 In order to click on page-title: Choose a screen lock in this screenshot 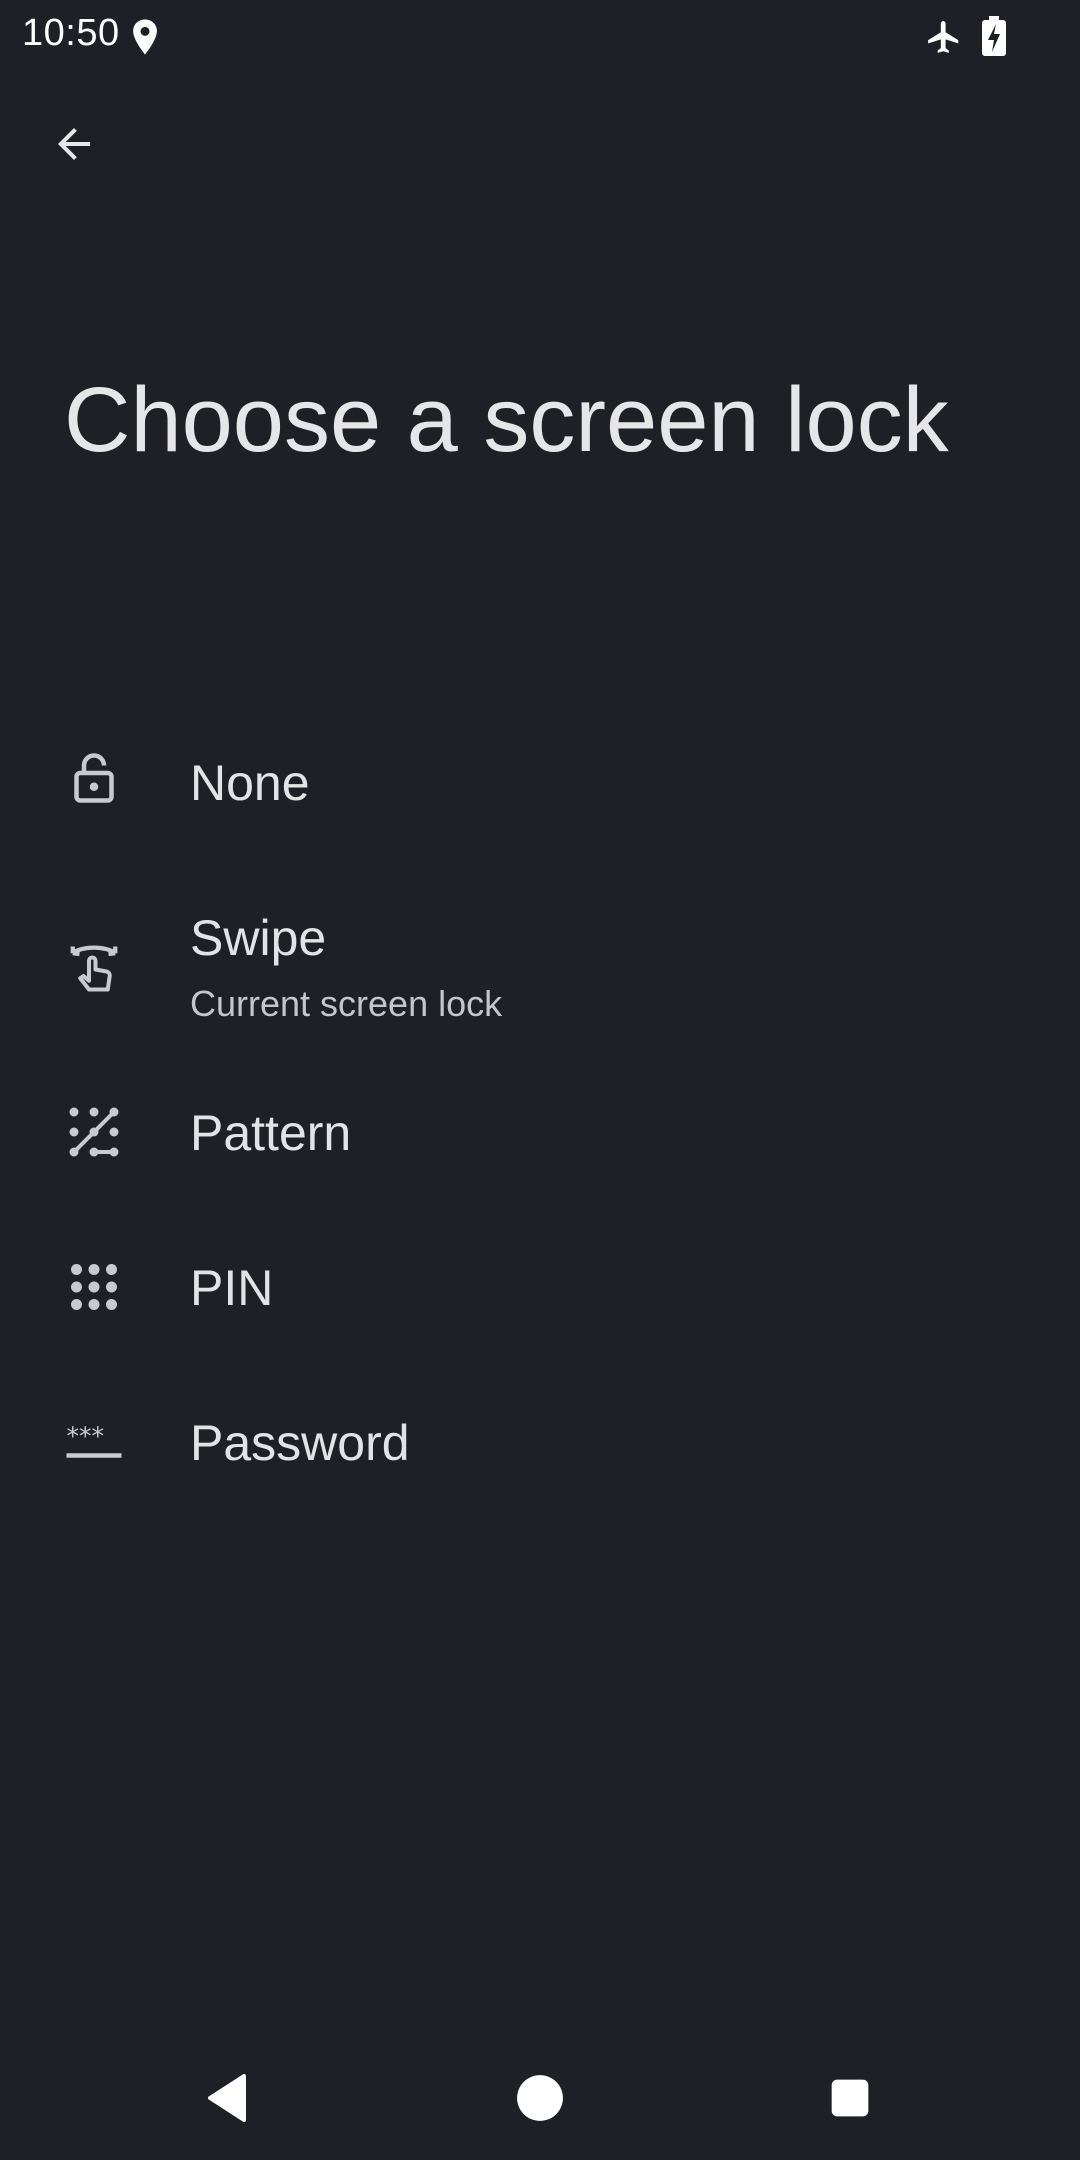, I will do `click(506, 420)`.